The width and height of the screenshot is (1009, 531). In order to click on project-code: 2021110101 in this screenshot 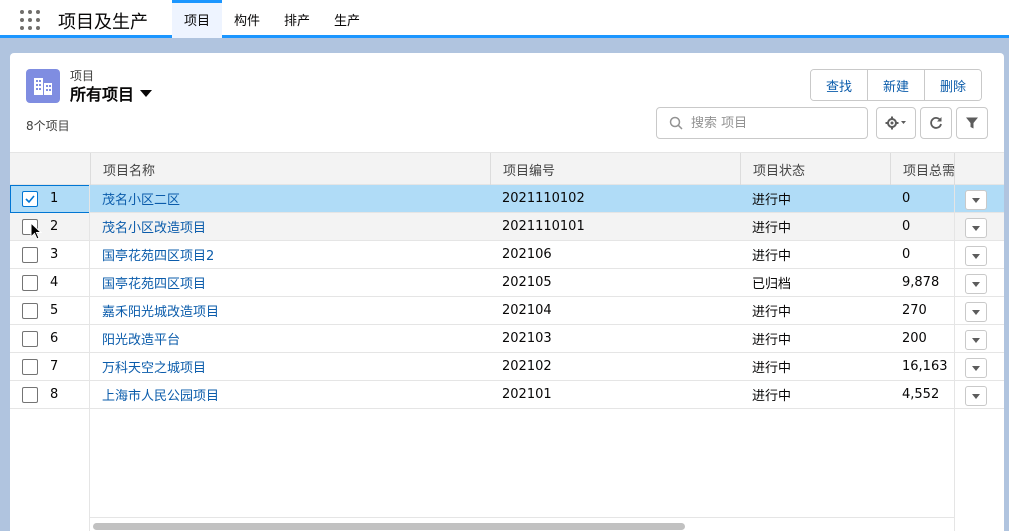, I will do `click(543, 226)`.